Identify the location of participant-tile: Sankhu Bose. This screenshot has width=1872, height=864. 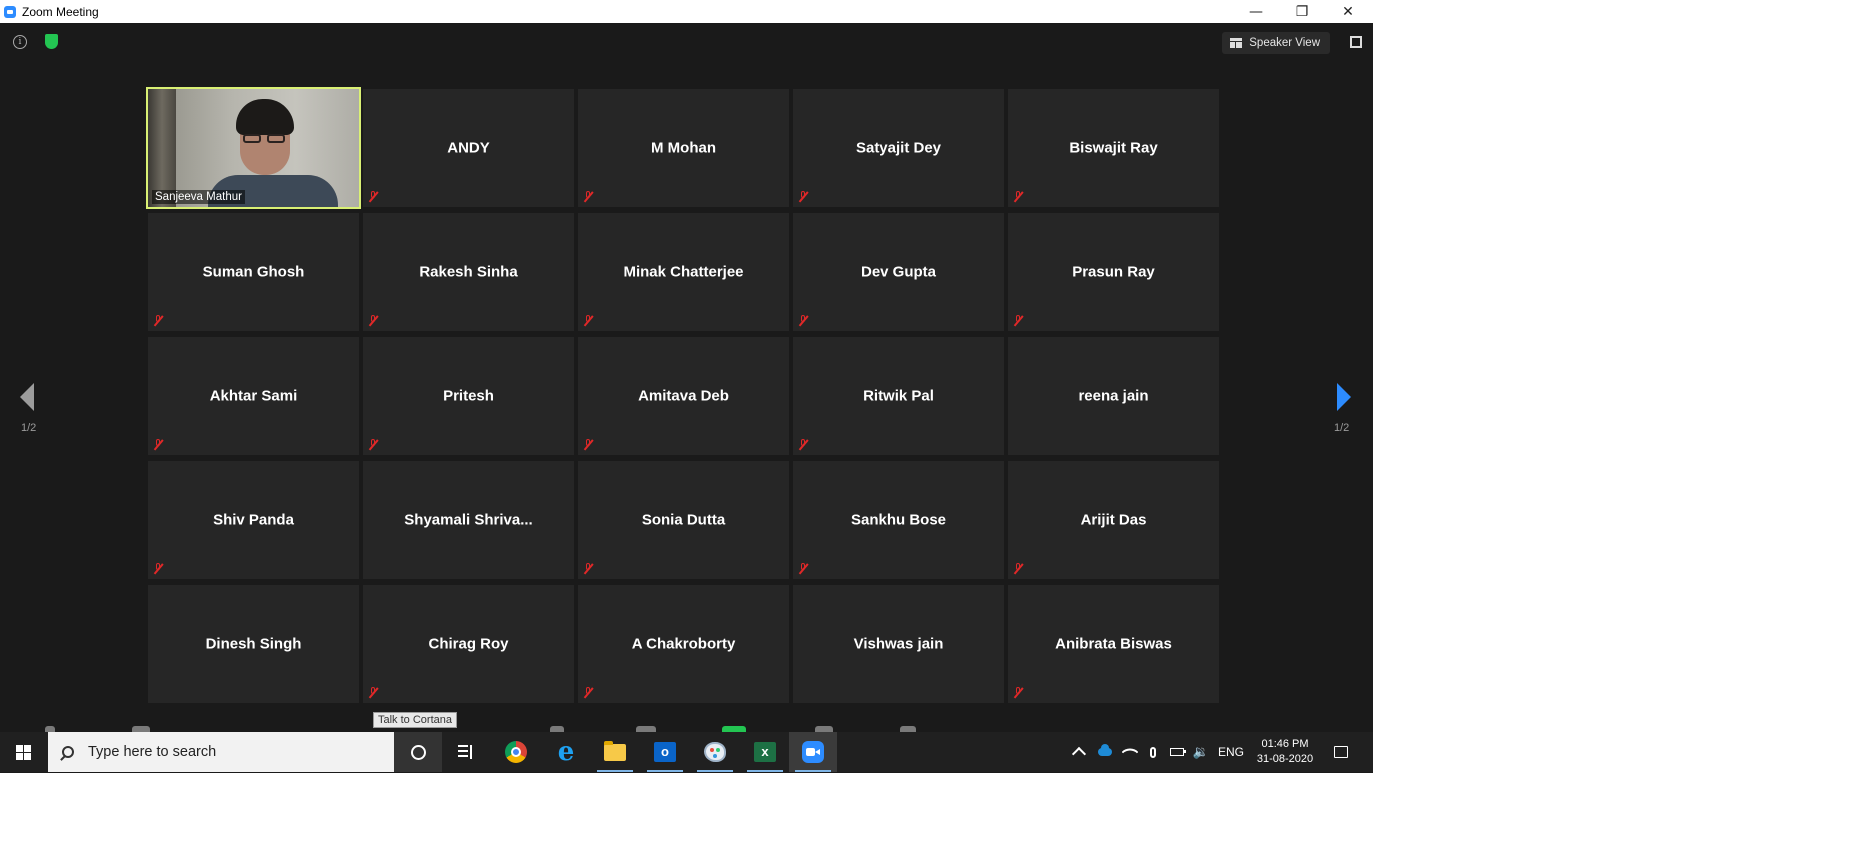
(898, 520).